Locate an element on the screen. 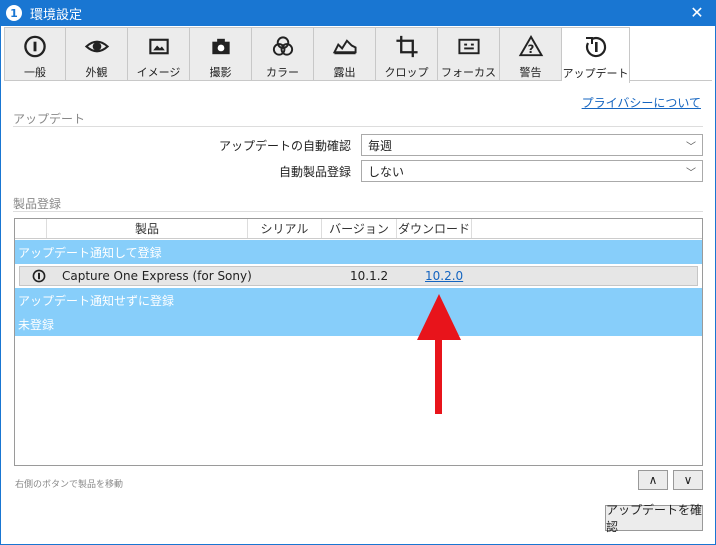  update-status-icon is located at coordinates (39, 276).